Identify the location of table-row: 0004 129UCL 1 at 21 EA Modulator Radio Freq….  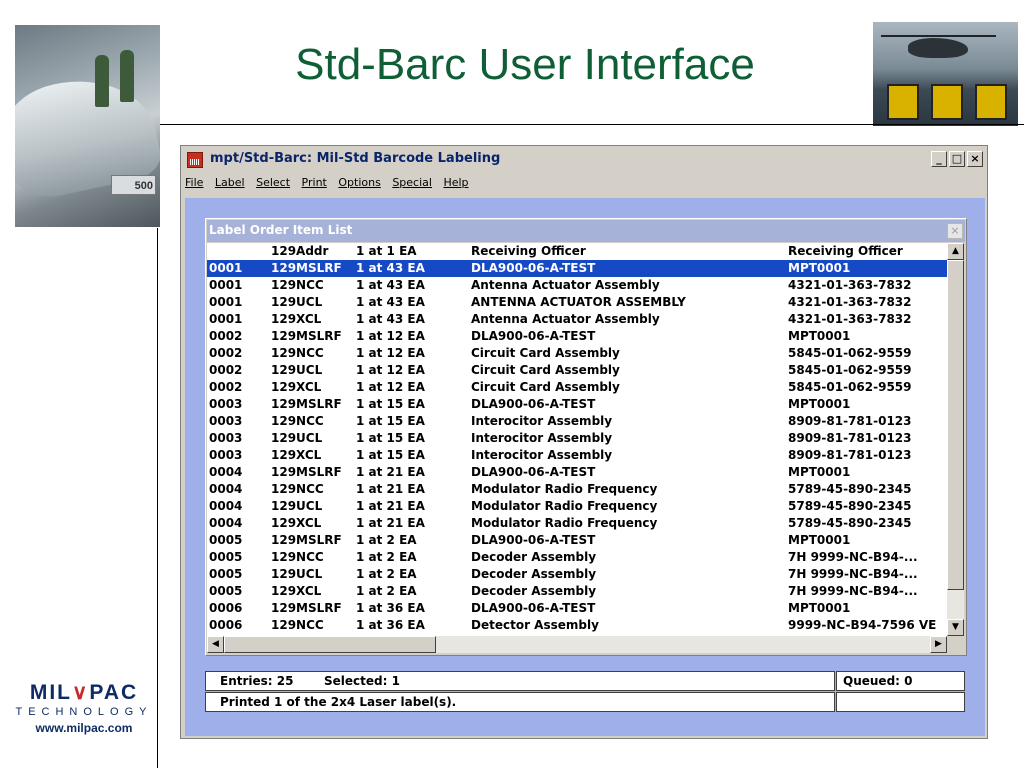
(577, 506).